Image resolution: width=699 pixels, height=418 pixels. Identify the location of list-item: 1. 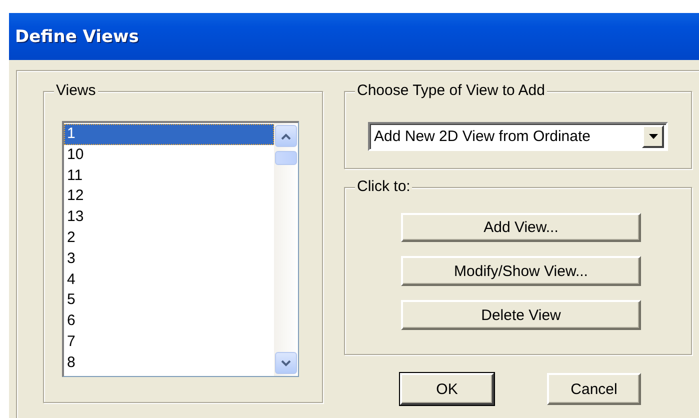
(169, 134).